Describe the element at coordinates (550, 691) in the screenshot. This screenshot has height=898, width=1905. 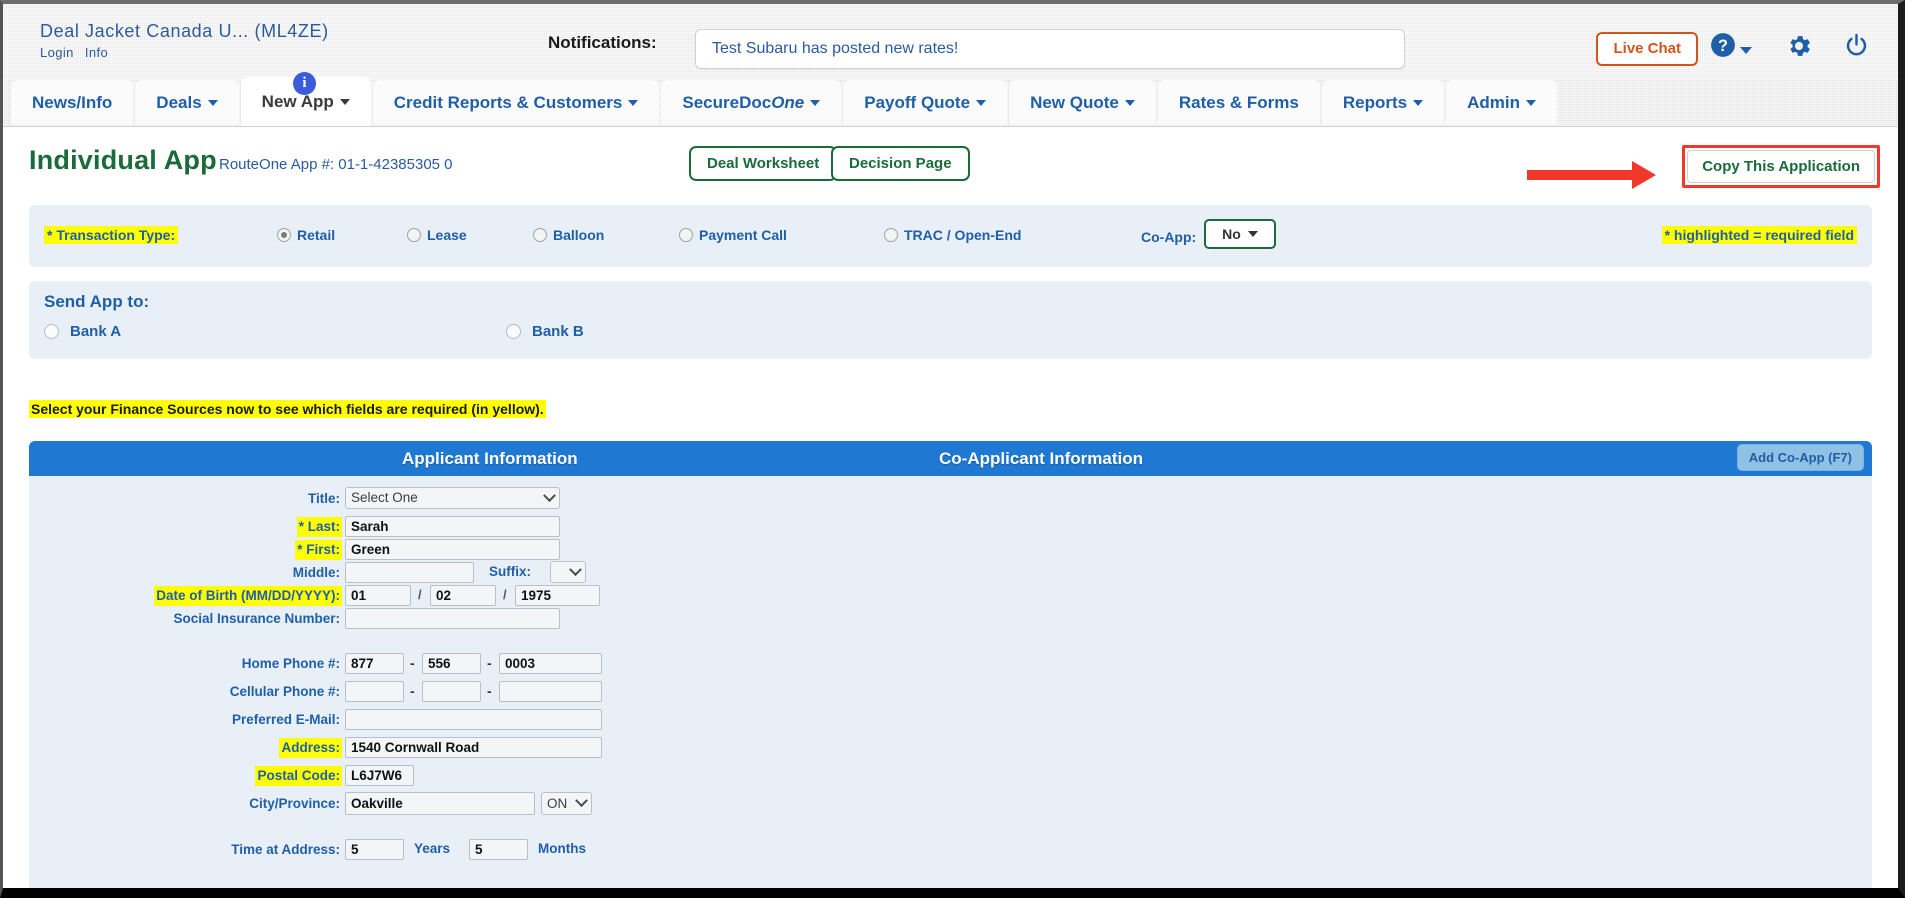
I see `cell-phone-line-input` at that location.